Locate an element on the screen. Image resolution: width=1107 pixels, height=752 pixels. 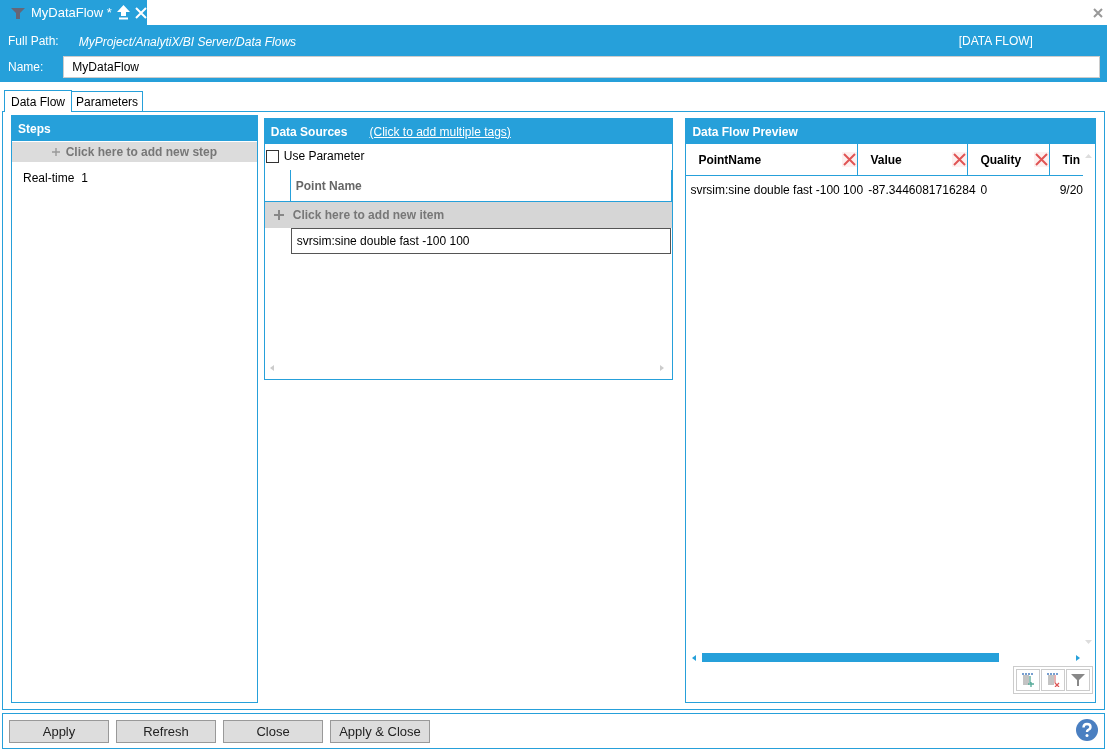
add-item-label: Click here to add new item is located at coordinates (368, 215).